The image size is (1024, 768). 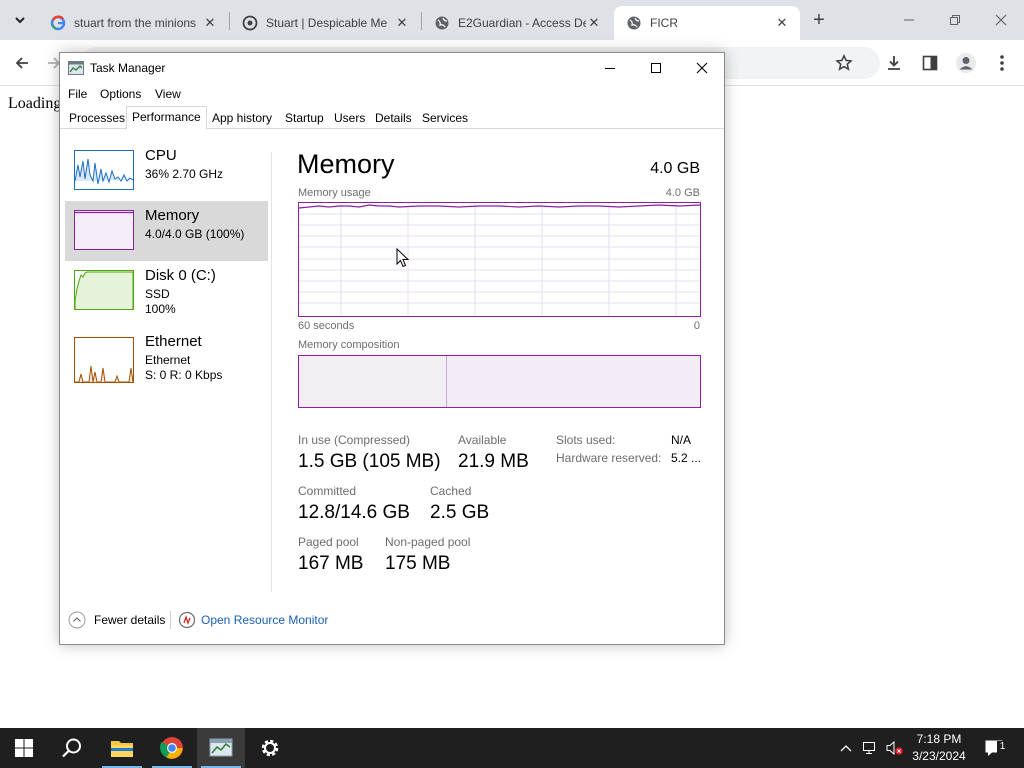 I want to click on paged-pool-value: 167 MB, so click(x=331, y=563).